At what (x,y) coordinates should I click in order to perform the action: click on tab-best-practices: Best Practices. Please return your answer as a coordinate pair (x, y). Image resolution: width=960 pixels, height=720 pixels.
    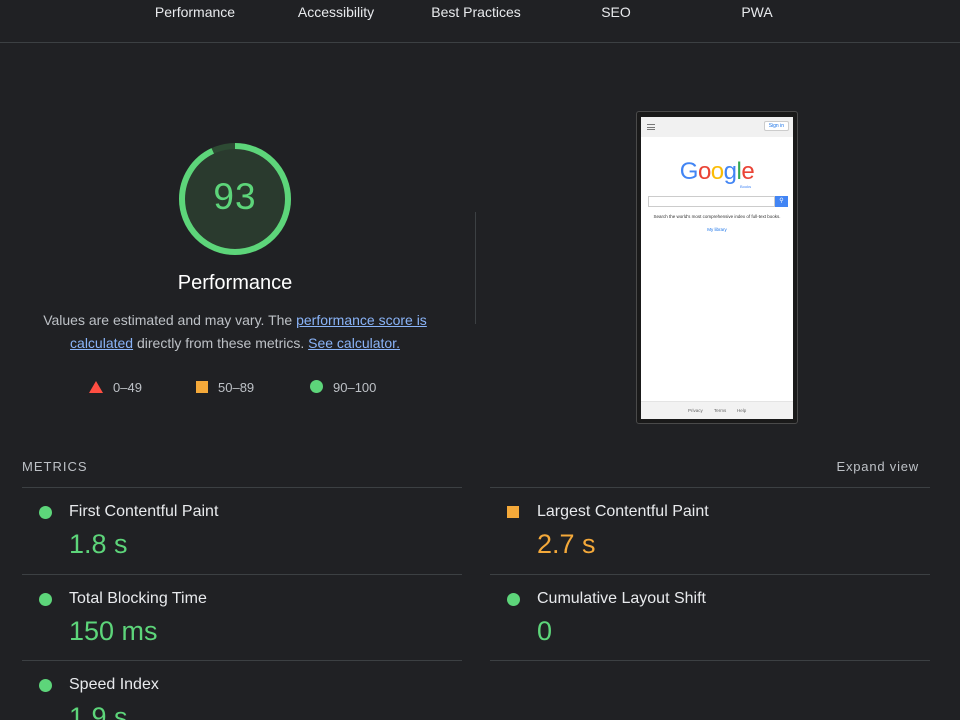
    Looking at the image, I should click on (475, 12).